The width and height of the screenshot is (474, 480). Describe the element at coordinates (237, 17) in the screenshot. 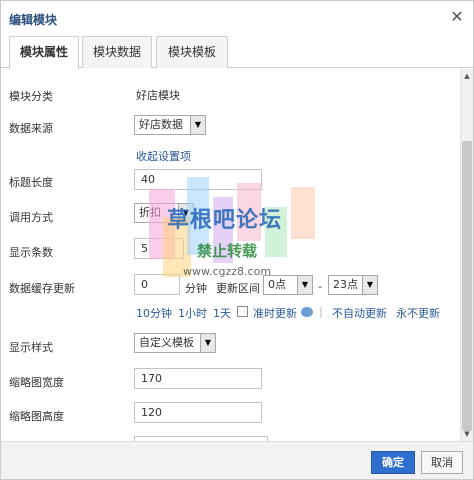

I see `dialog-titlebar: 编辑模块 ✕` at that location.